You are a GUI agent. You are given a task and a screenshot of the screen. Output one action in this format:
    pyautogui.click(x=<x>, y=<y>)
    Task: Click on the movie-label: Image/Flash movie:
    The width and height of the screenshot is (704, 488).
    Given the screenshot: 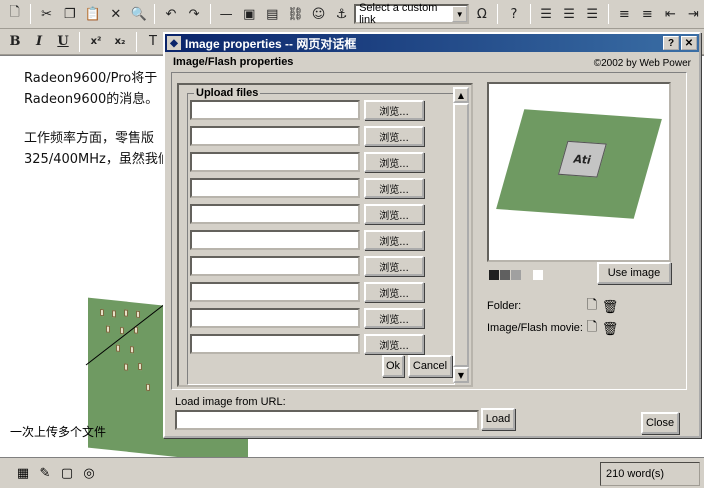 What is the action you would take?
    pyautogui.click(x=535, y=328)
    